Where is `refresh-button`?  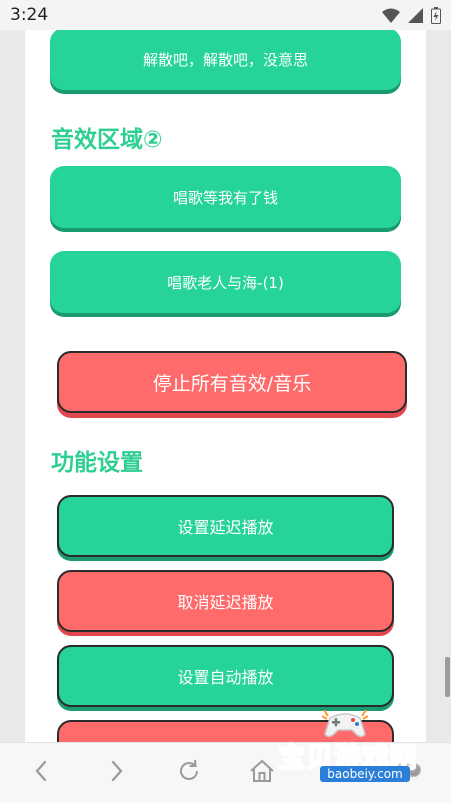 refresh-button is located at coordinates (189, 771).